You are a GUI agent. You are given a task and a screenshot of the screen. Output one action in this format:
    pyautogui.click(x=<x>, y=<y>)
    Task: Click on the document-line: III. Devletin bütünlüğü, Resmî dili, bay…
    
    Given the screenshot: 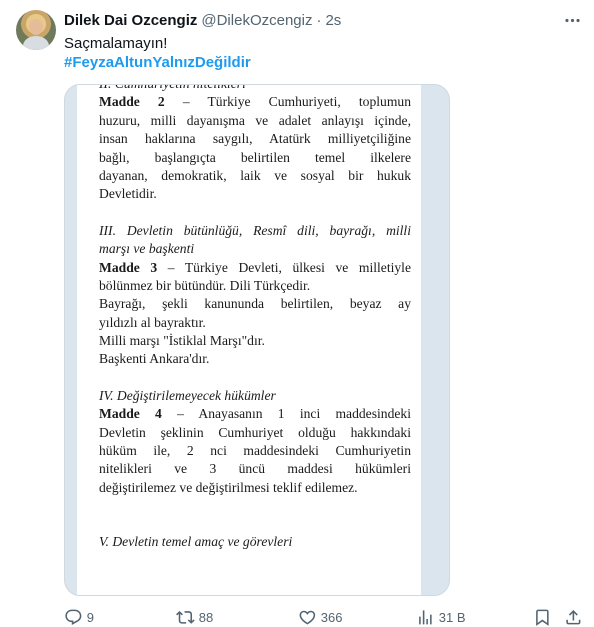 What is the action you would take?
    pyautogui.click(x=255, y=231)
    